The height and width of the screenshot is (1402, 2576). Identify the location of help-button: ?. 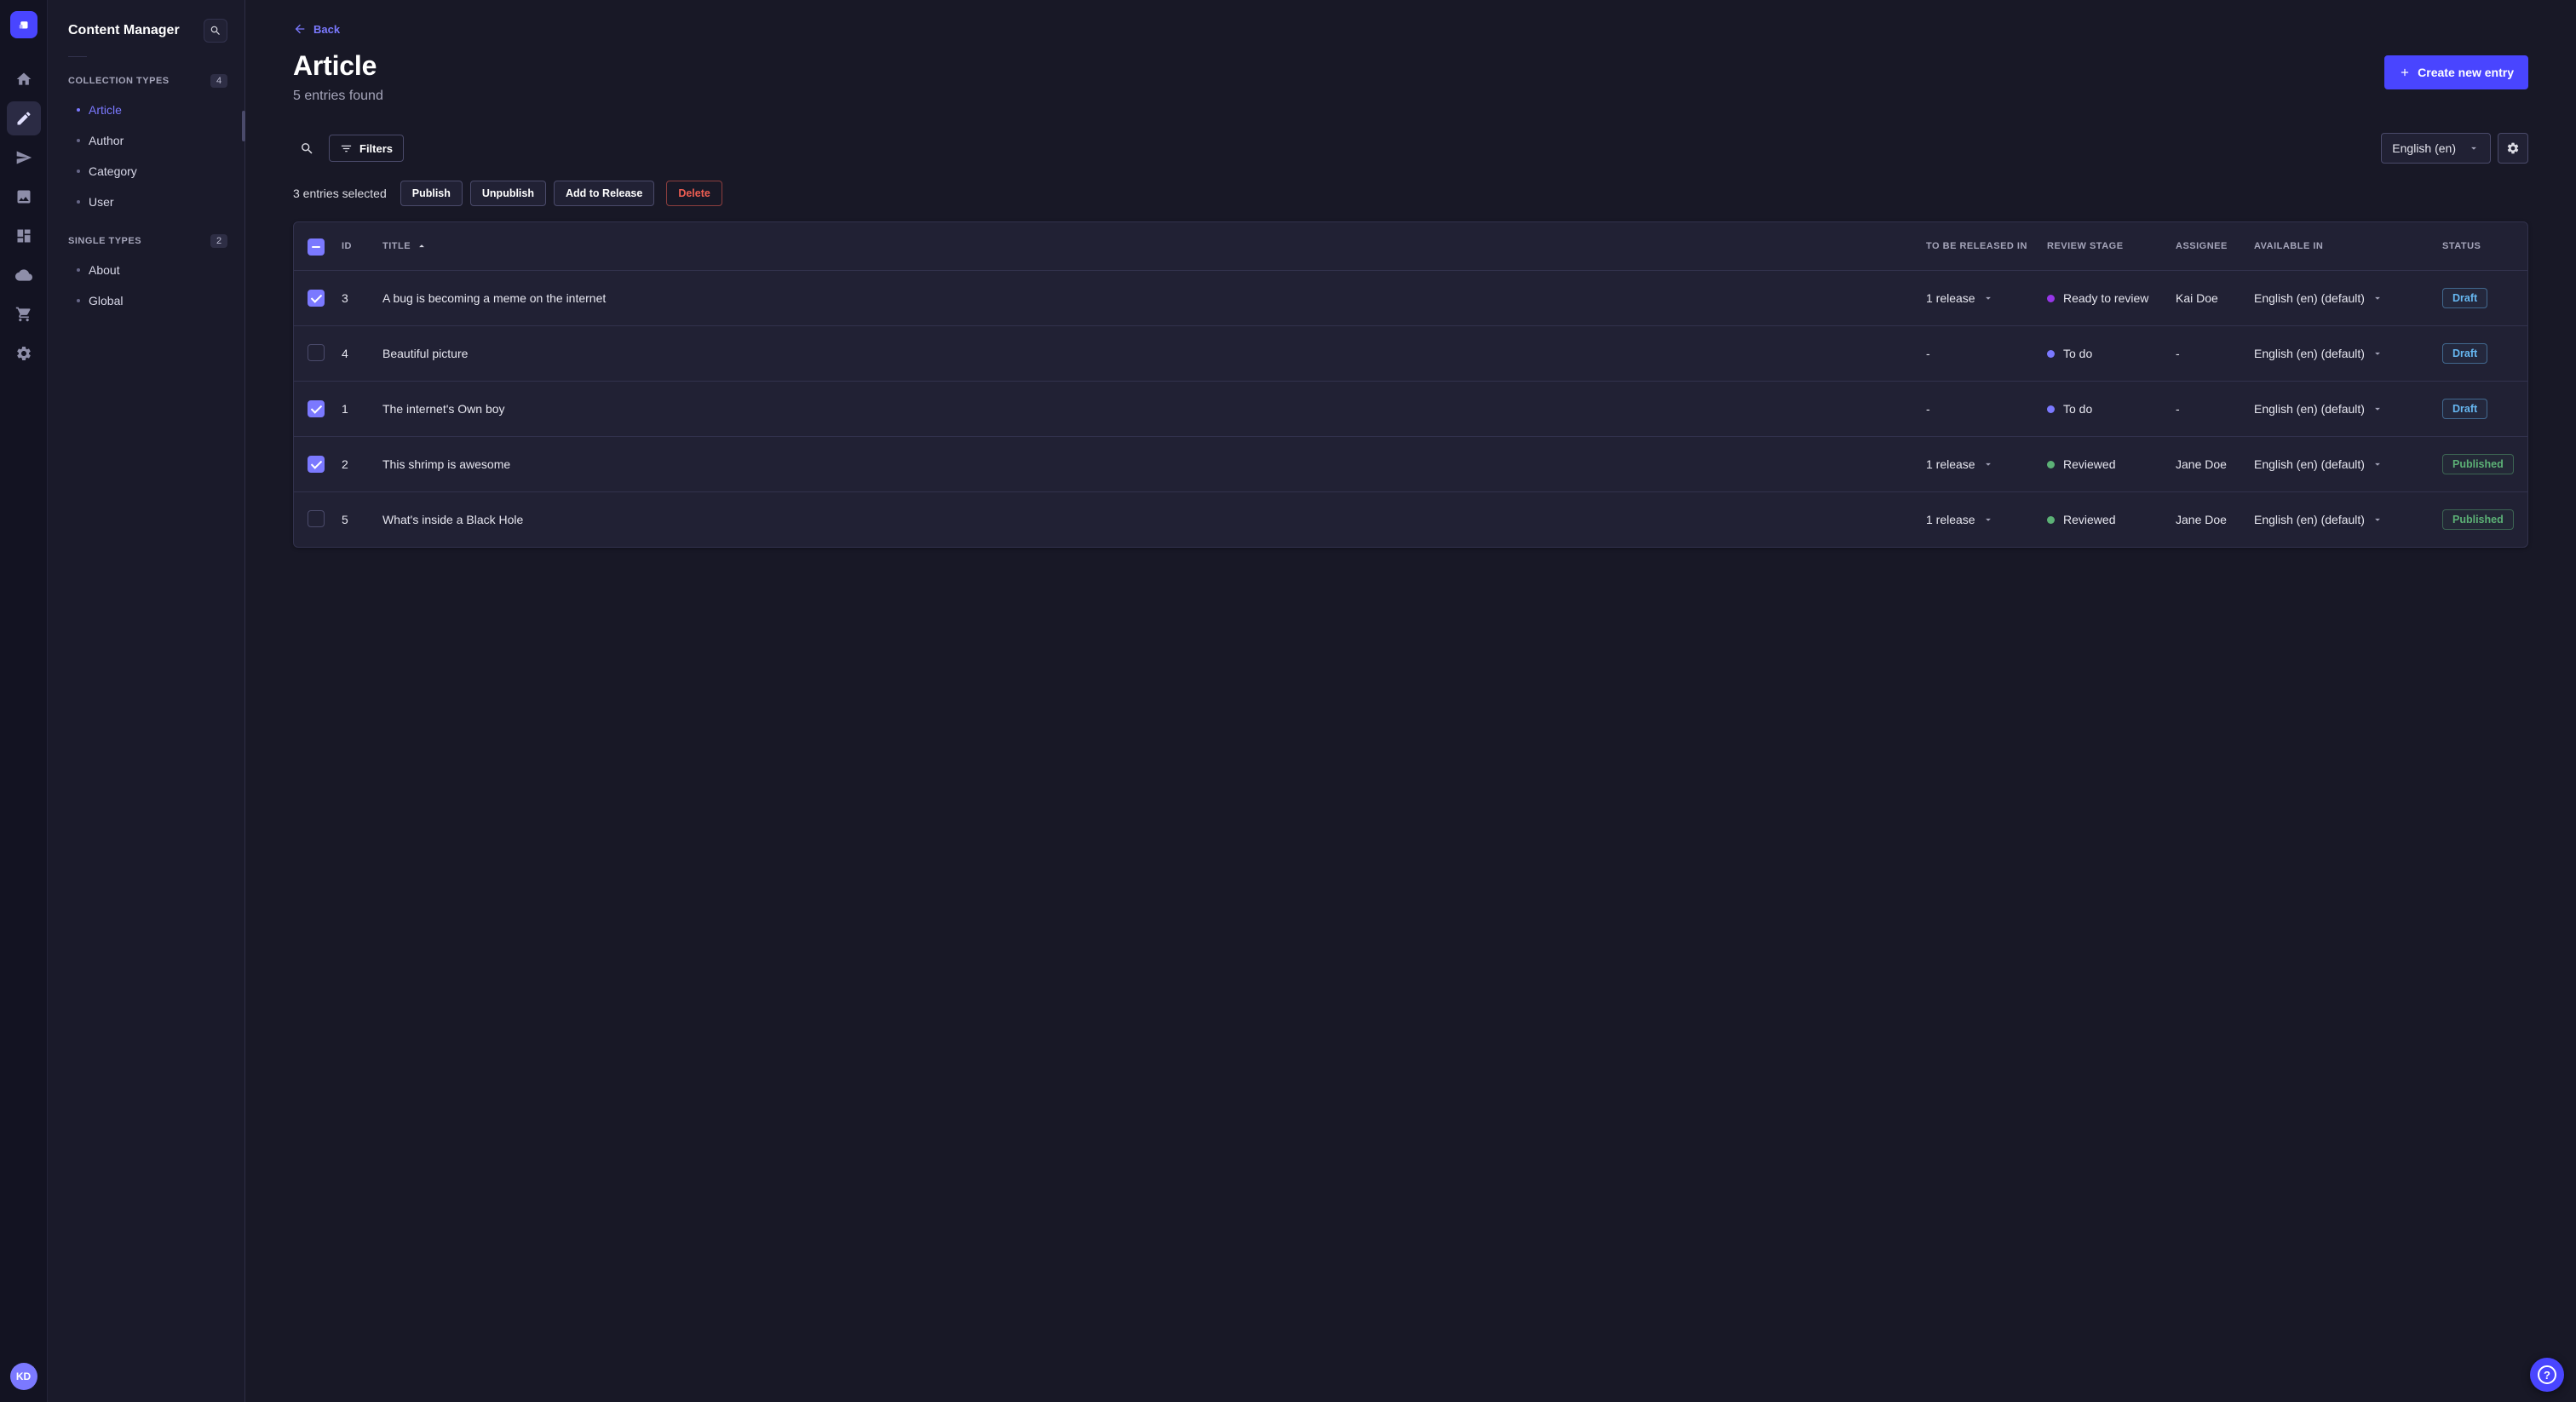
(2547, 1375).